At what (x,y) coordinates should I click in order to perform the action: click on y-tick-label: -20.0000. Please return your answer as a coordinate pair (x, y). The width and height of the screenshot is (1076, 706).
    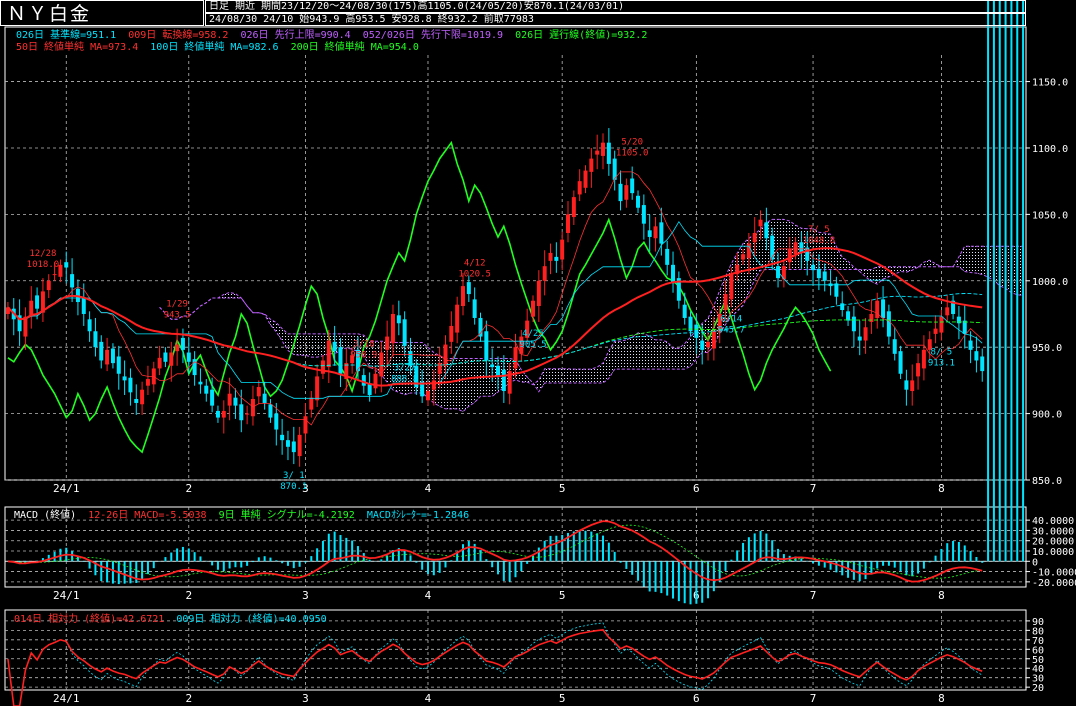
    Looking at the image, I should click on (1054, 583).